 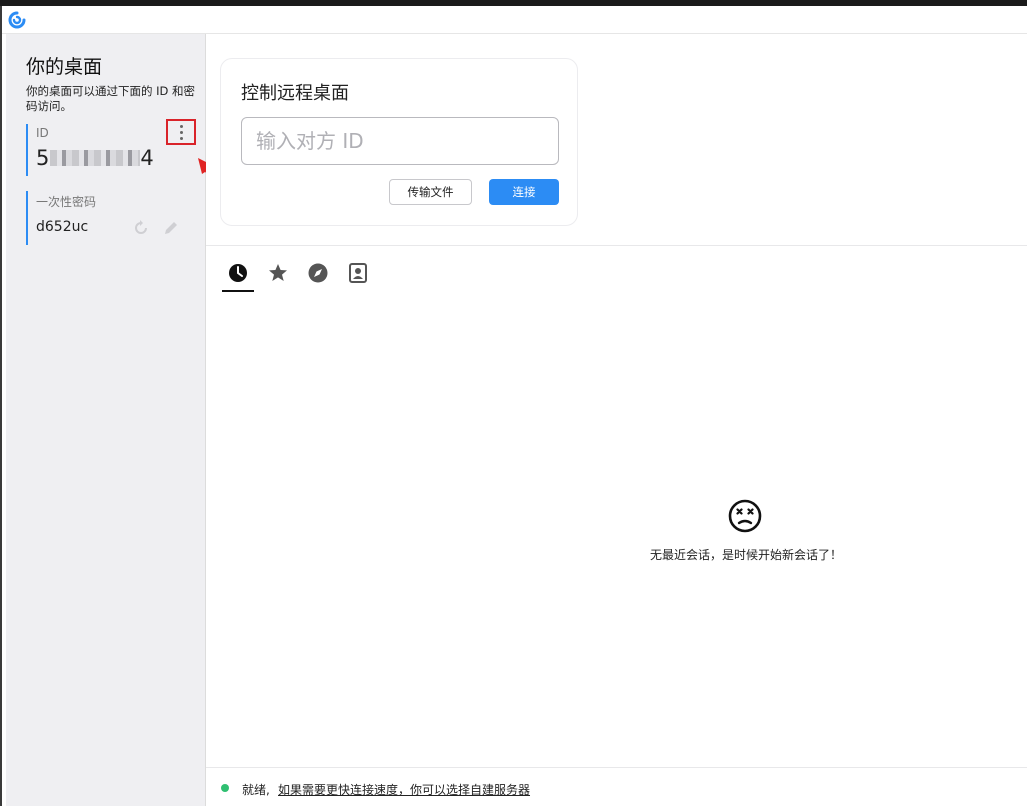 I want to click on transfer-file-button: 传输文件, so click(x=430, y=192).